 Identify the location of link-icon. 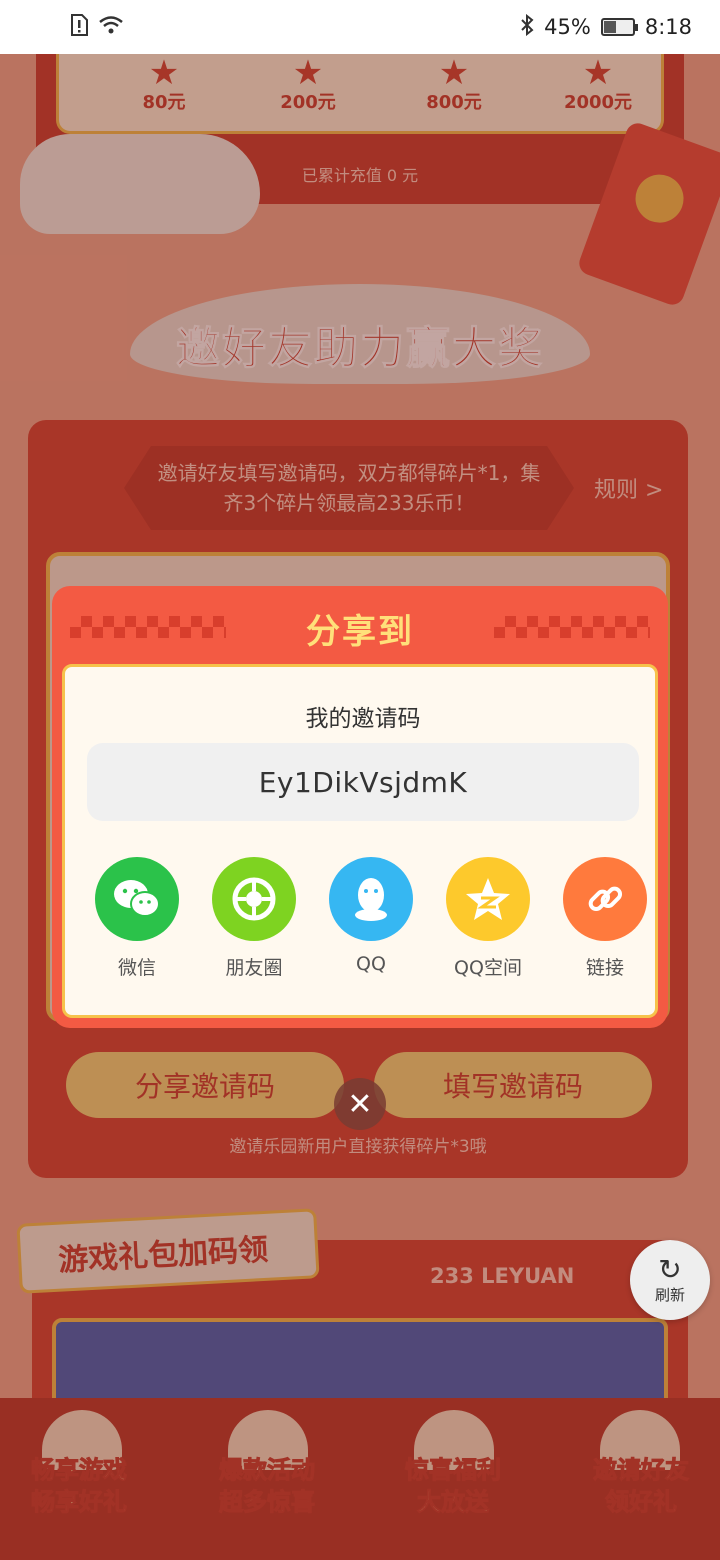
(605, 899).